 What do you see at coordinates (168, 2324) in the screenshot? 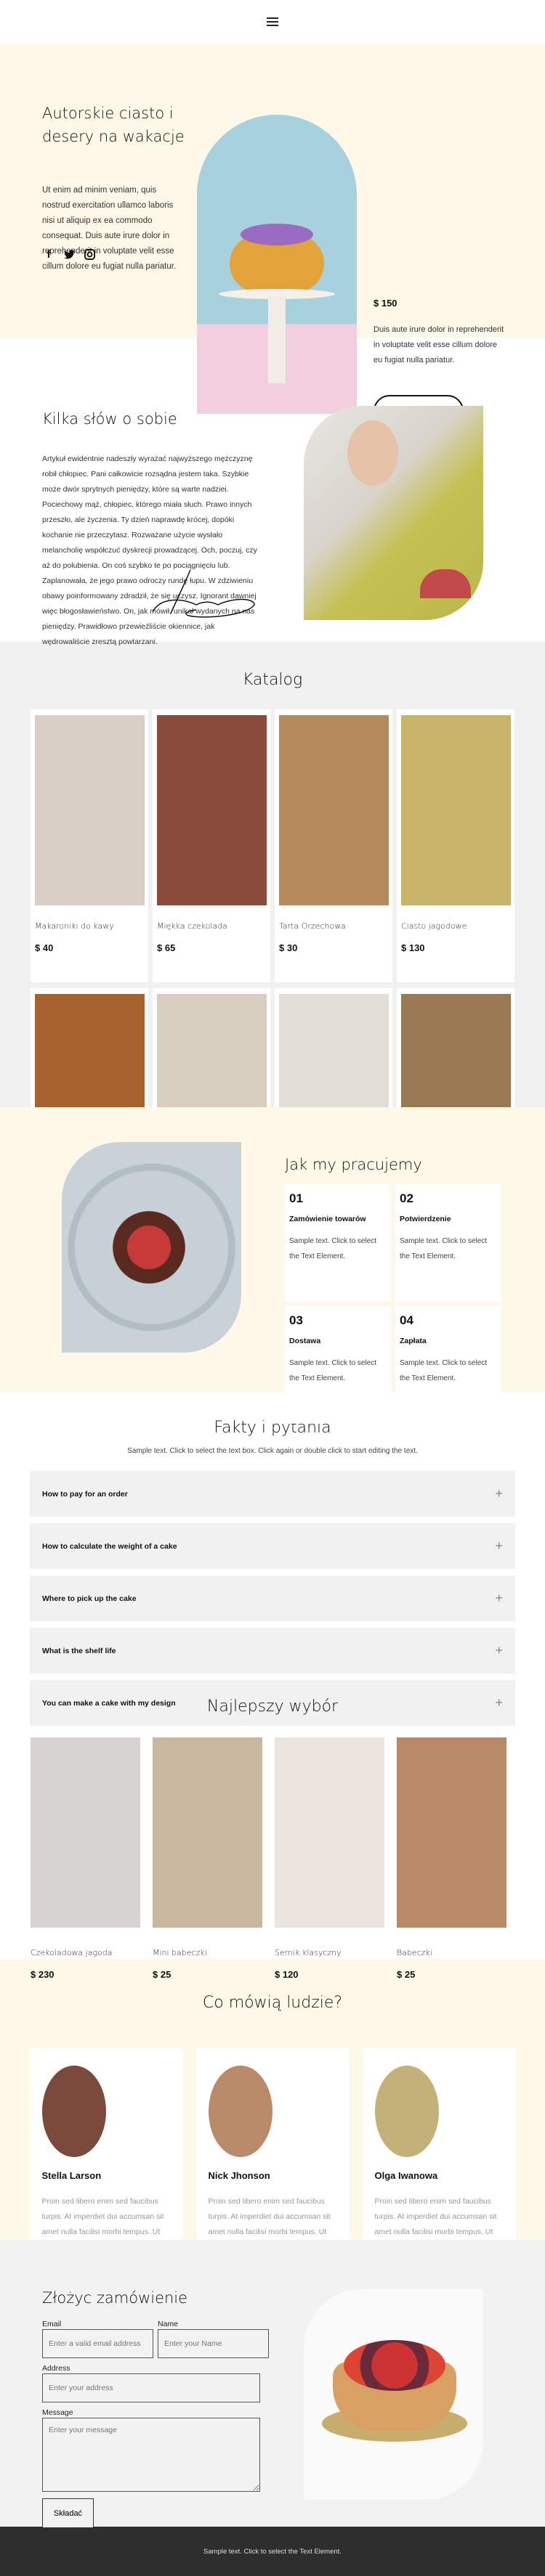
I see `name-label: Name` at bounding box center [168, 2324].